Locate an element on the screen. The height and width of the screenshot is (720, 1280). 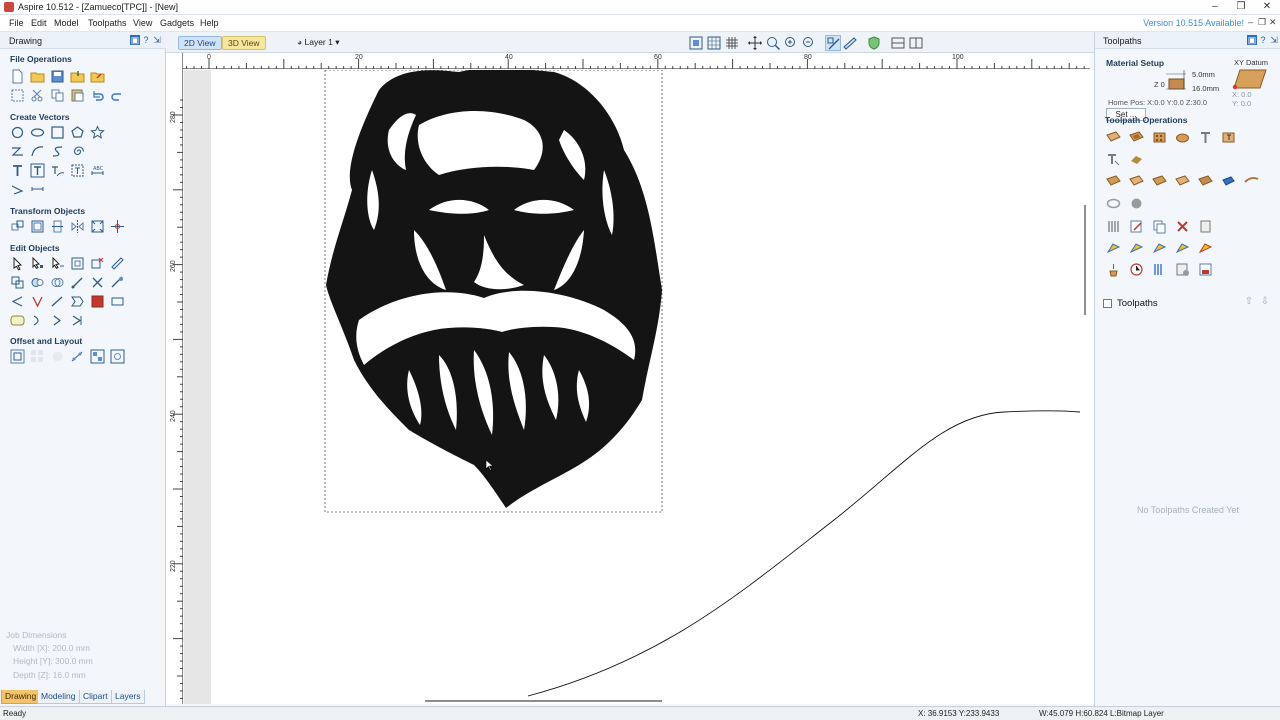
toolpaths-visibility-checkbox is located at coordinates (1107, 303).